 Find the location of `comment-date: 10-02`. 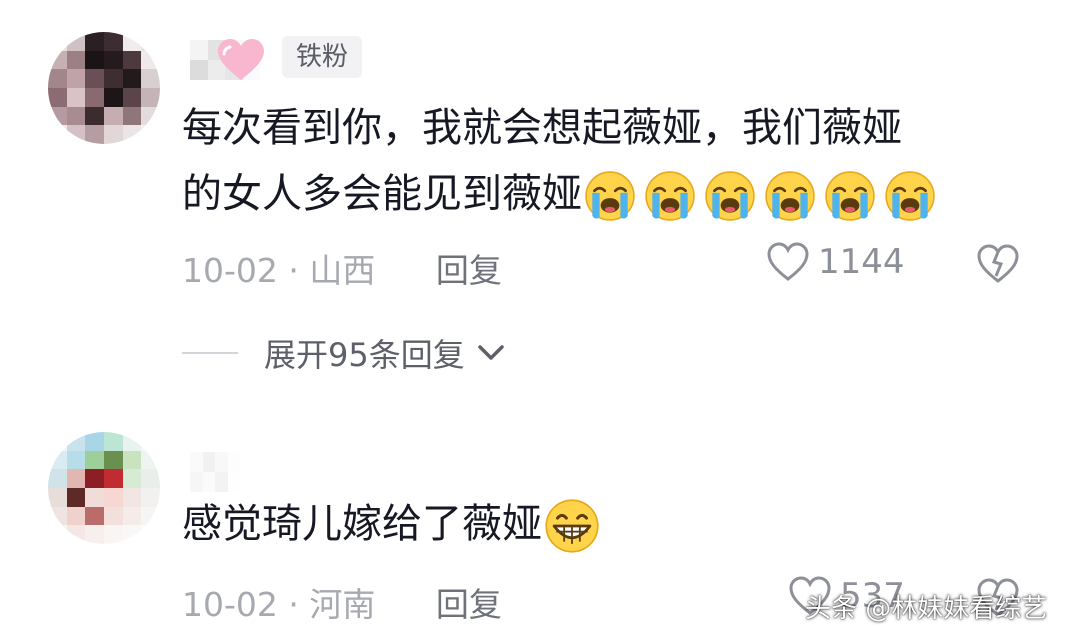

comment-date: 10-02 is located at coordinates (230, 604).